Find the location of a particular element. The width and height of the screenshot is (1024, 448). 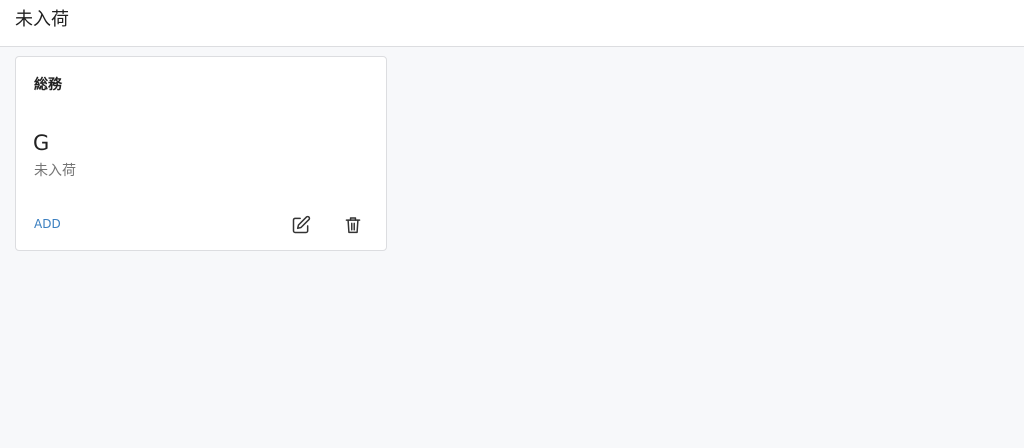

edit-icon is located at coordinates (301, 225).